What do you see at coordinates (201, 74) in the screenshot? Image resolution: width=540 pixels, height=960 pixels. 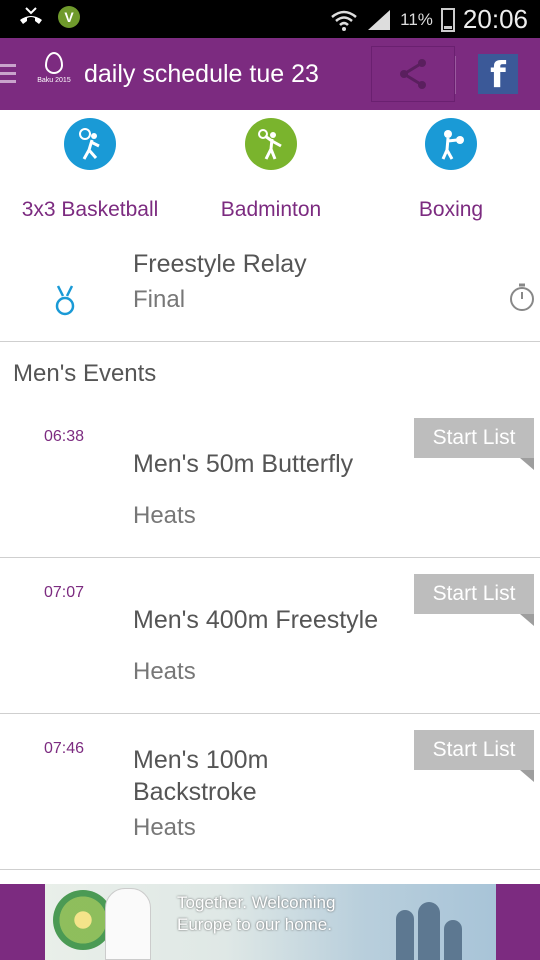 I see `page-title: daily schedule tue 23` at bounding box center [201, 74].